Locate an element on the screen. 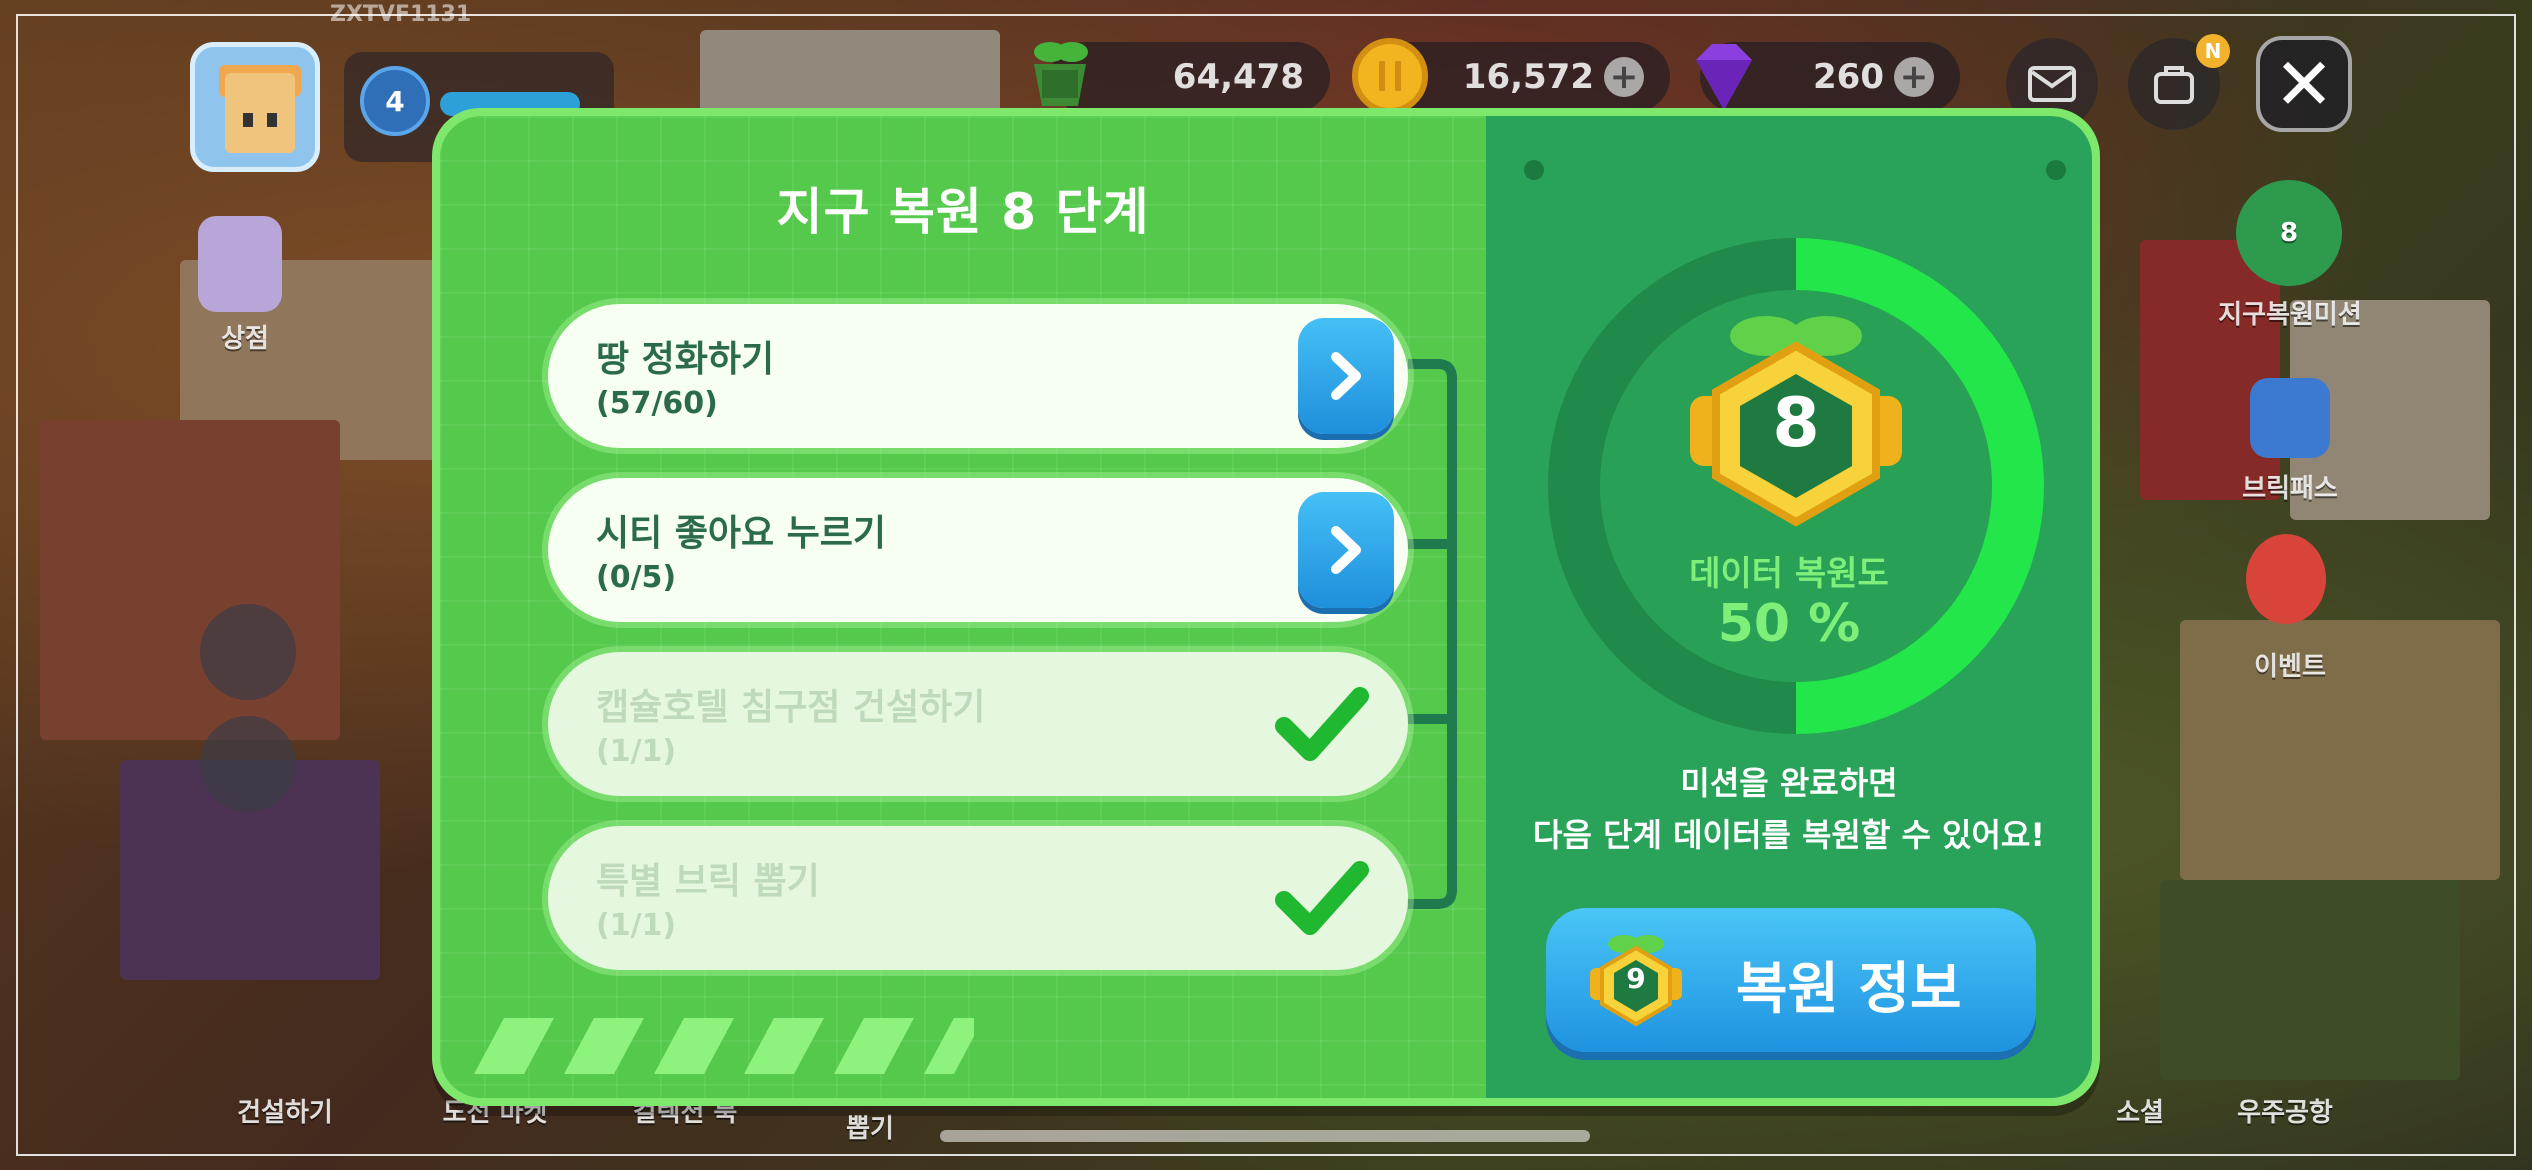 The image size is (2532, 1170). earth-mission-label: 지구복원미션 is located at coordinates (2290, 315).